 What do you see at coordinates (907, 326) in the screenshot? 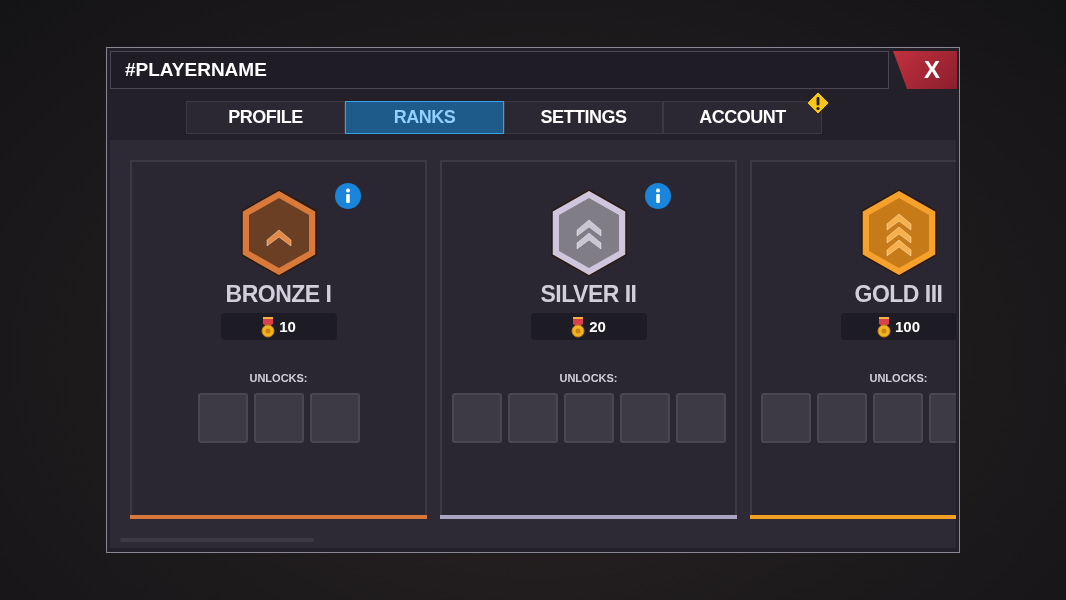
I see `points-value: 100` at bounding box center [907, 326].